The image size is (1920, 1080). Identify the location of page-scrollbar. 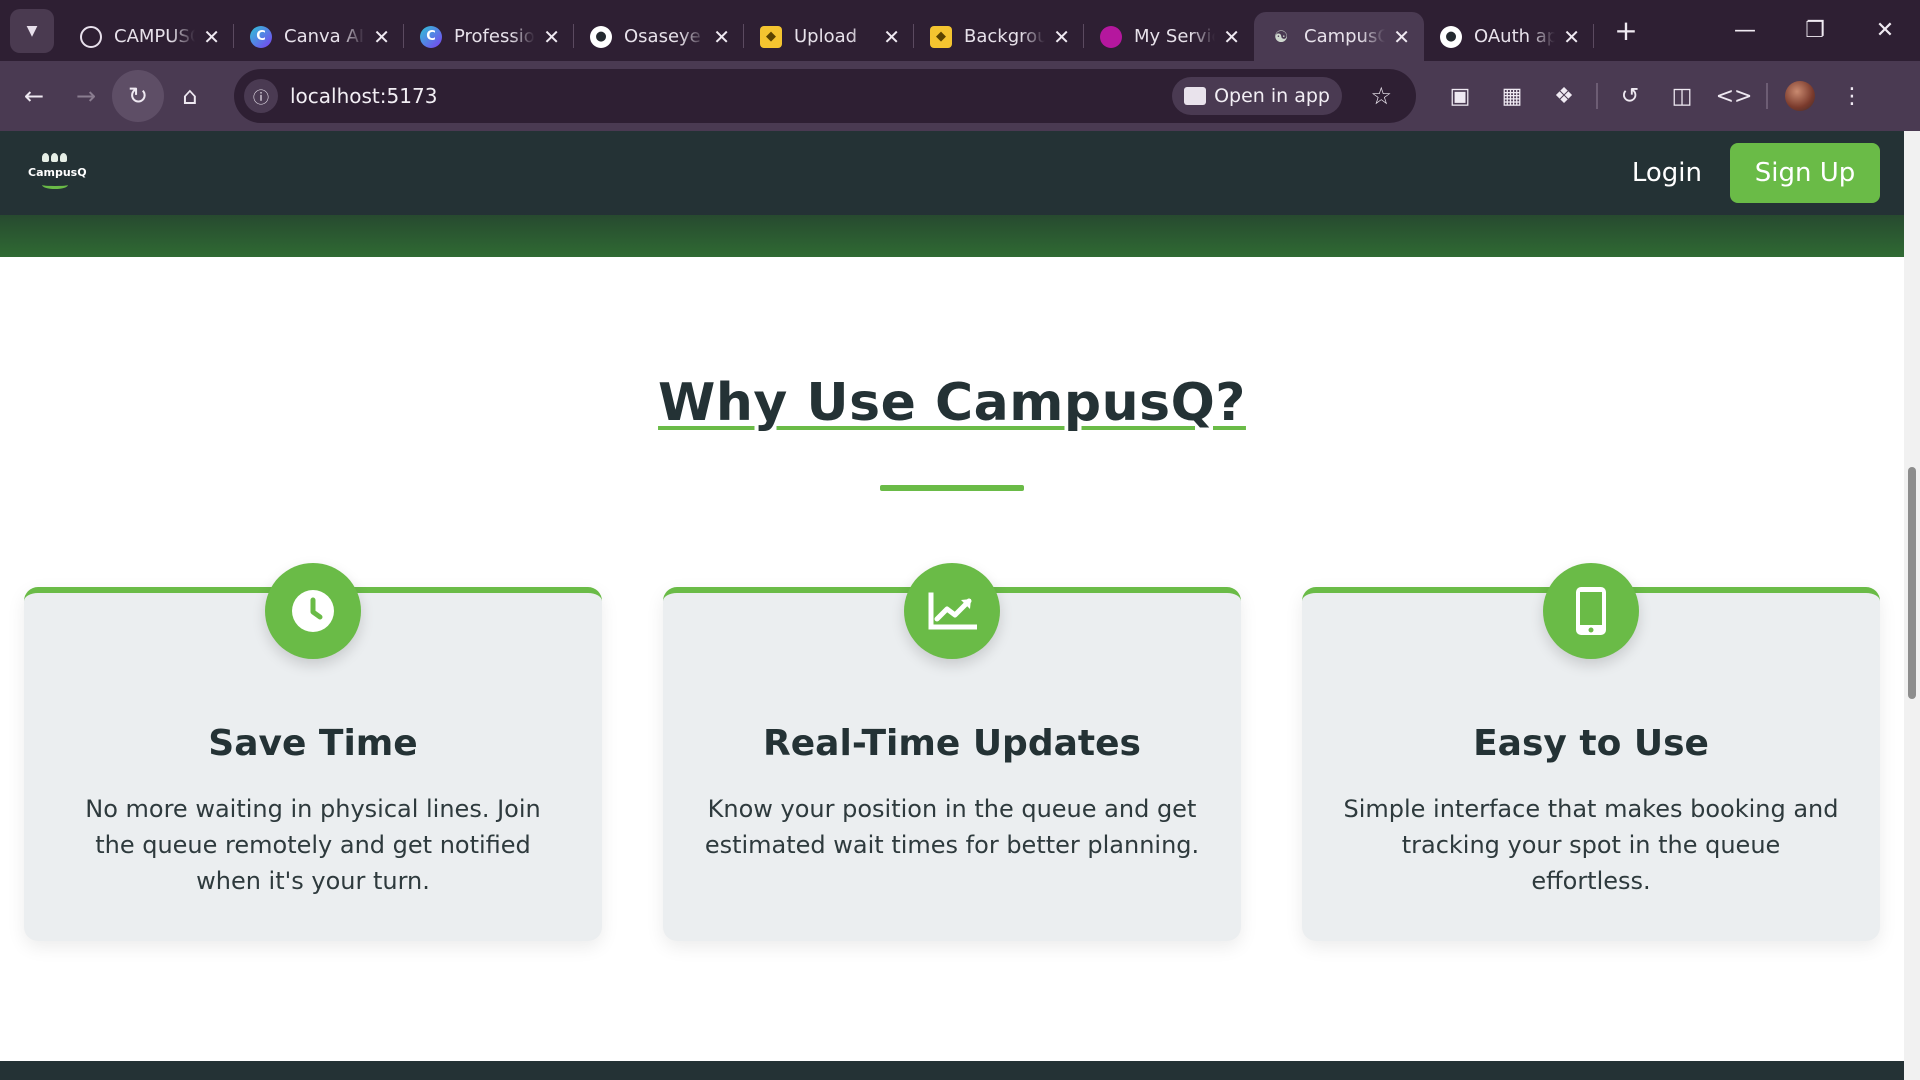
(1912, 605).